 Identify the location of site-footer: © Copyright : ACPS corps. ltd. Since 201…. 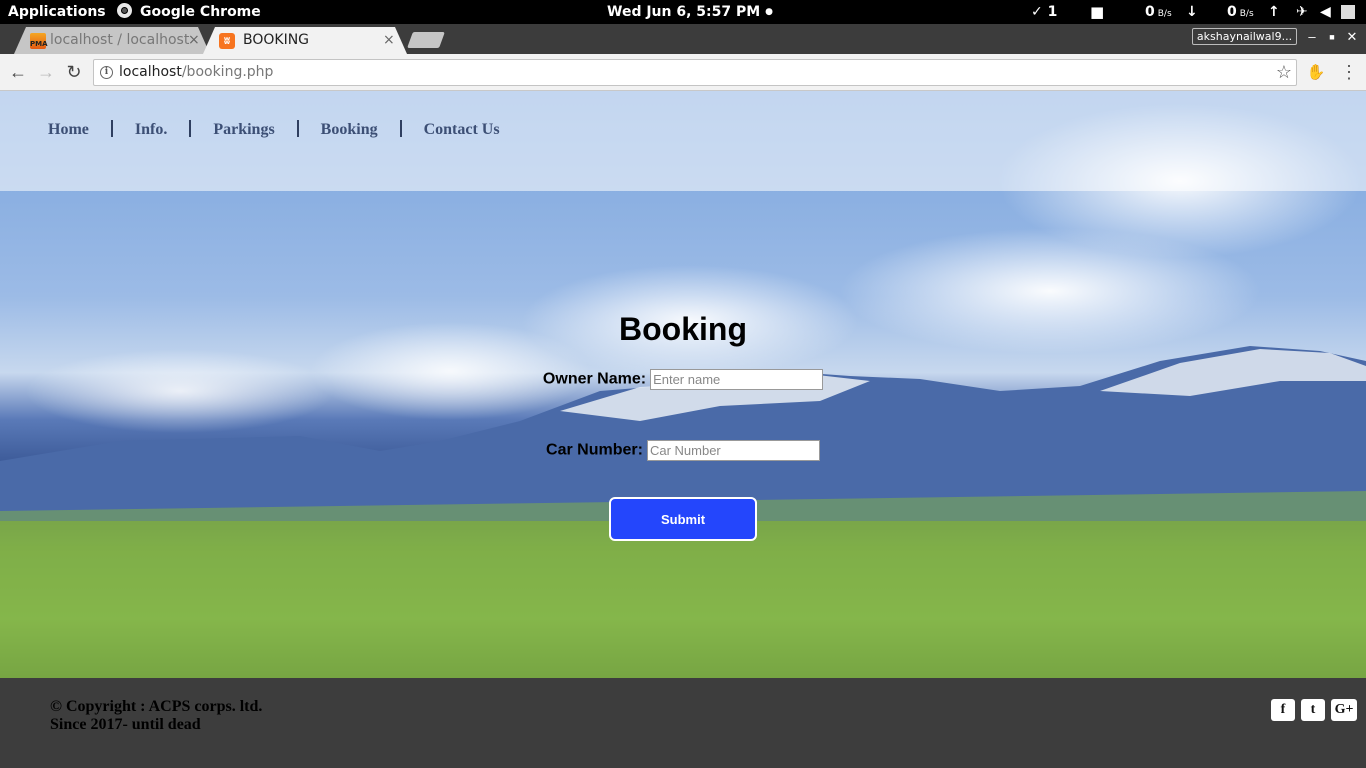
(683, 723).